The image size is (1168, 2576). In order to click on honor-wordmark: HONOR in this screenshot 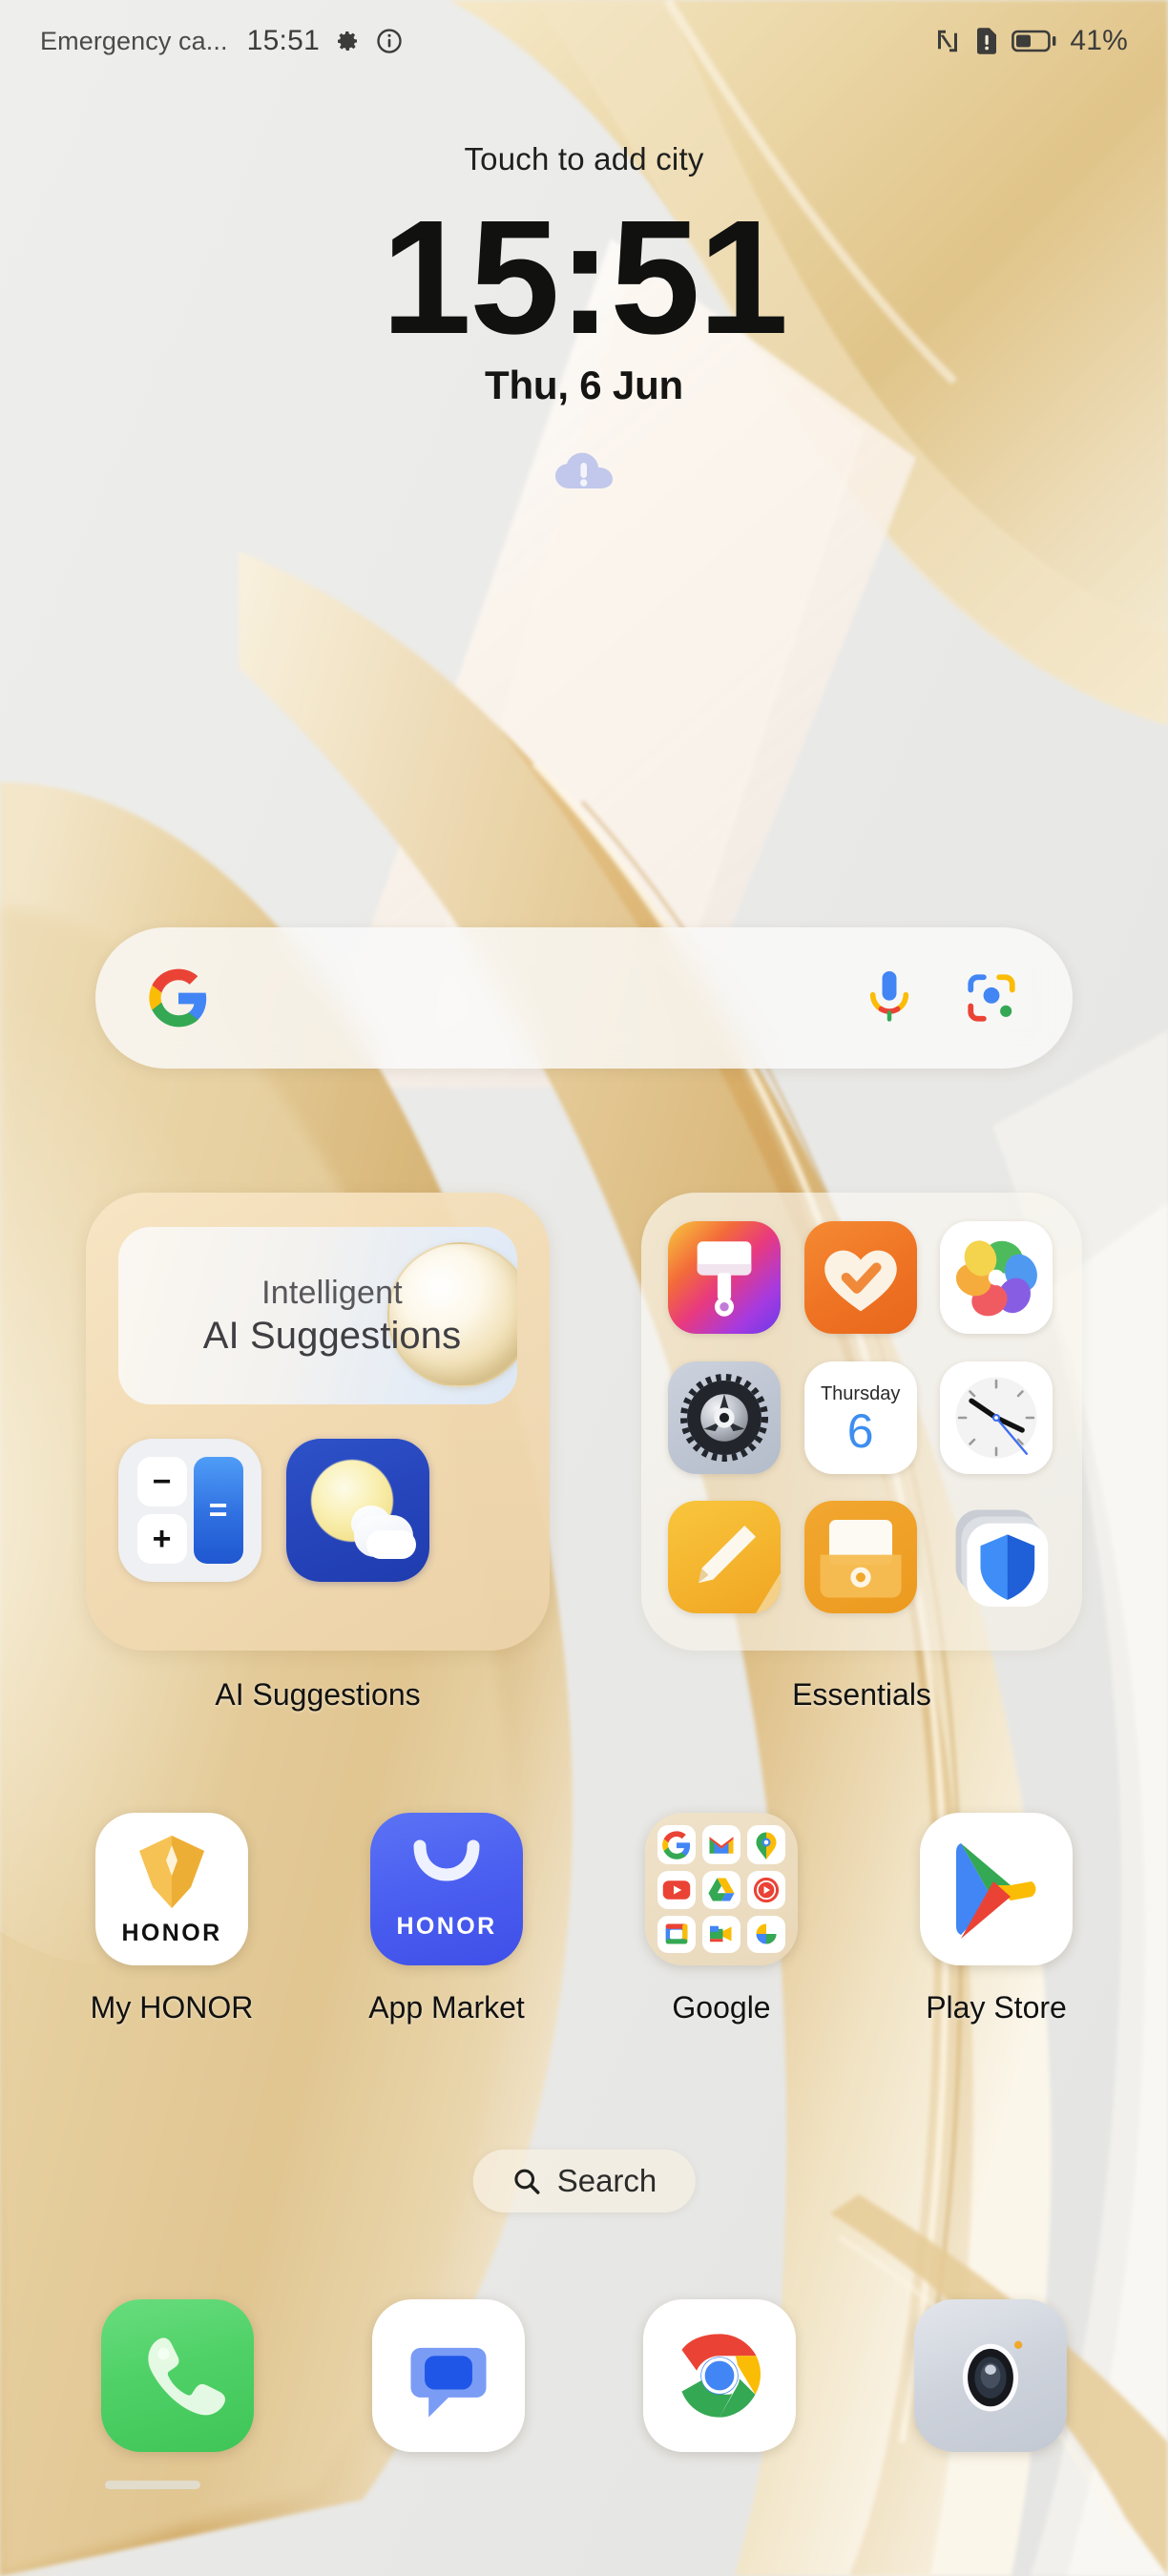, I will do `click(171, 1932)`.